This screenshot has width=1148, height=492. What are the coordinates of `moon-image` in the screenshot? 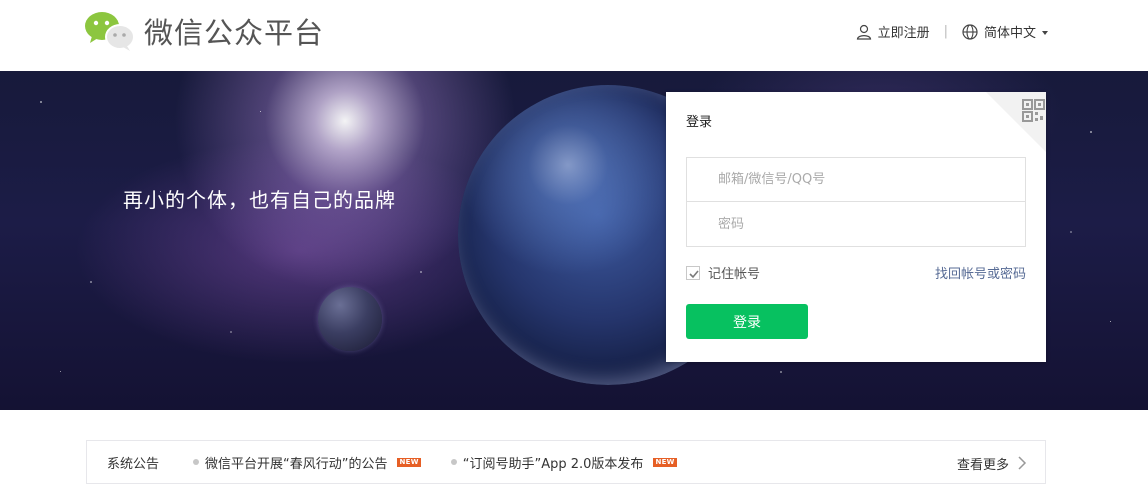 It's located at (350, 319).